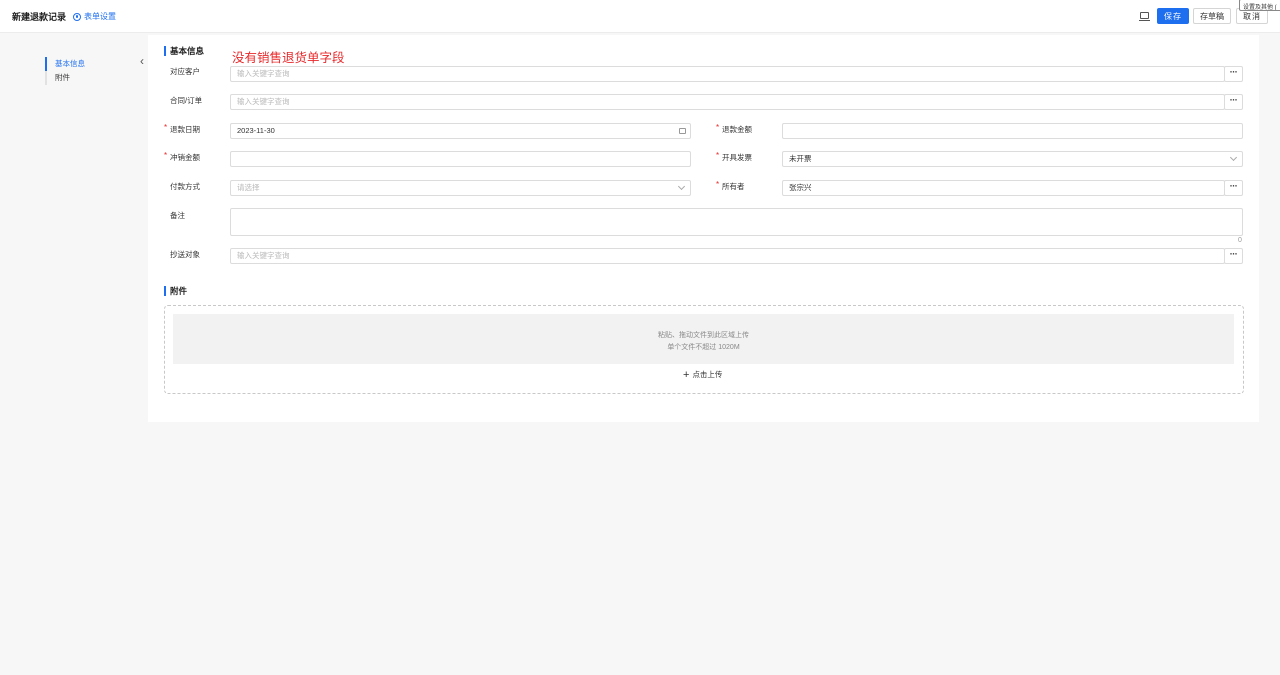  What do you see at coordinates (460, 159) in the screenshot?
I see `offset-amount-input` at bounding box center [460, 159].